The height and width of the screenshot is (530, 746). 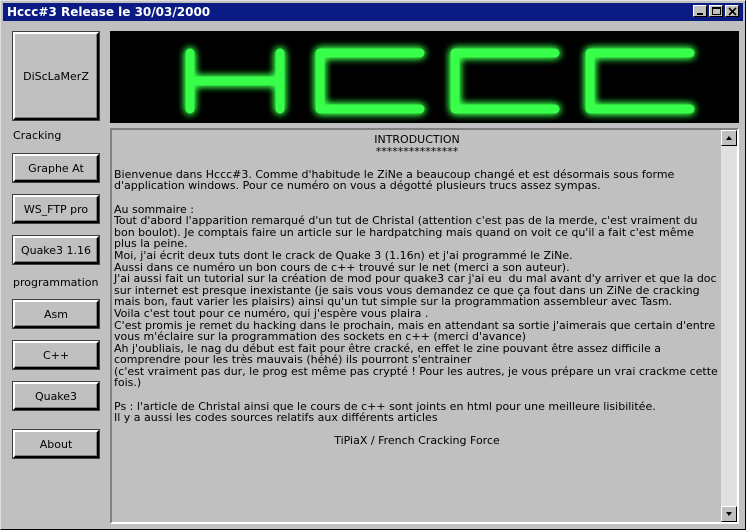 What do you see at coordinates (56, 444) in the screenshot?
I see `about-button: About` at bounding box center [56, 444].